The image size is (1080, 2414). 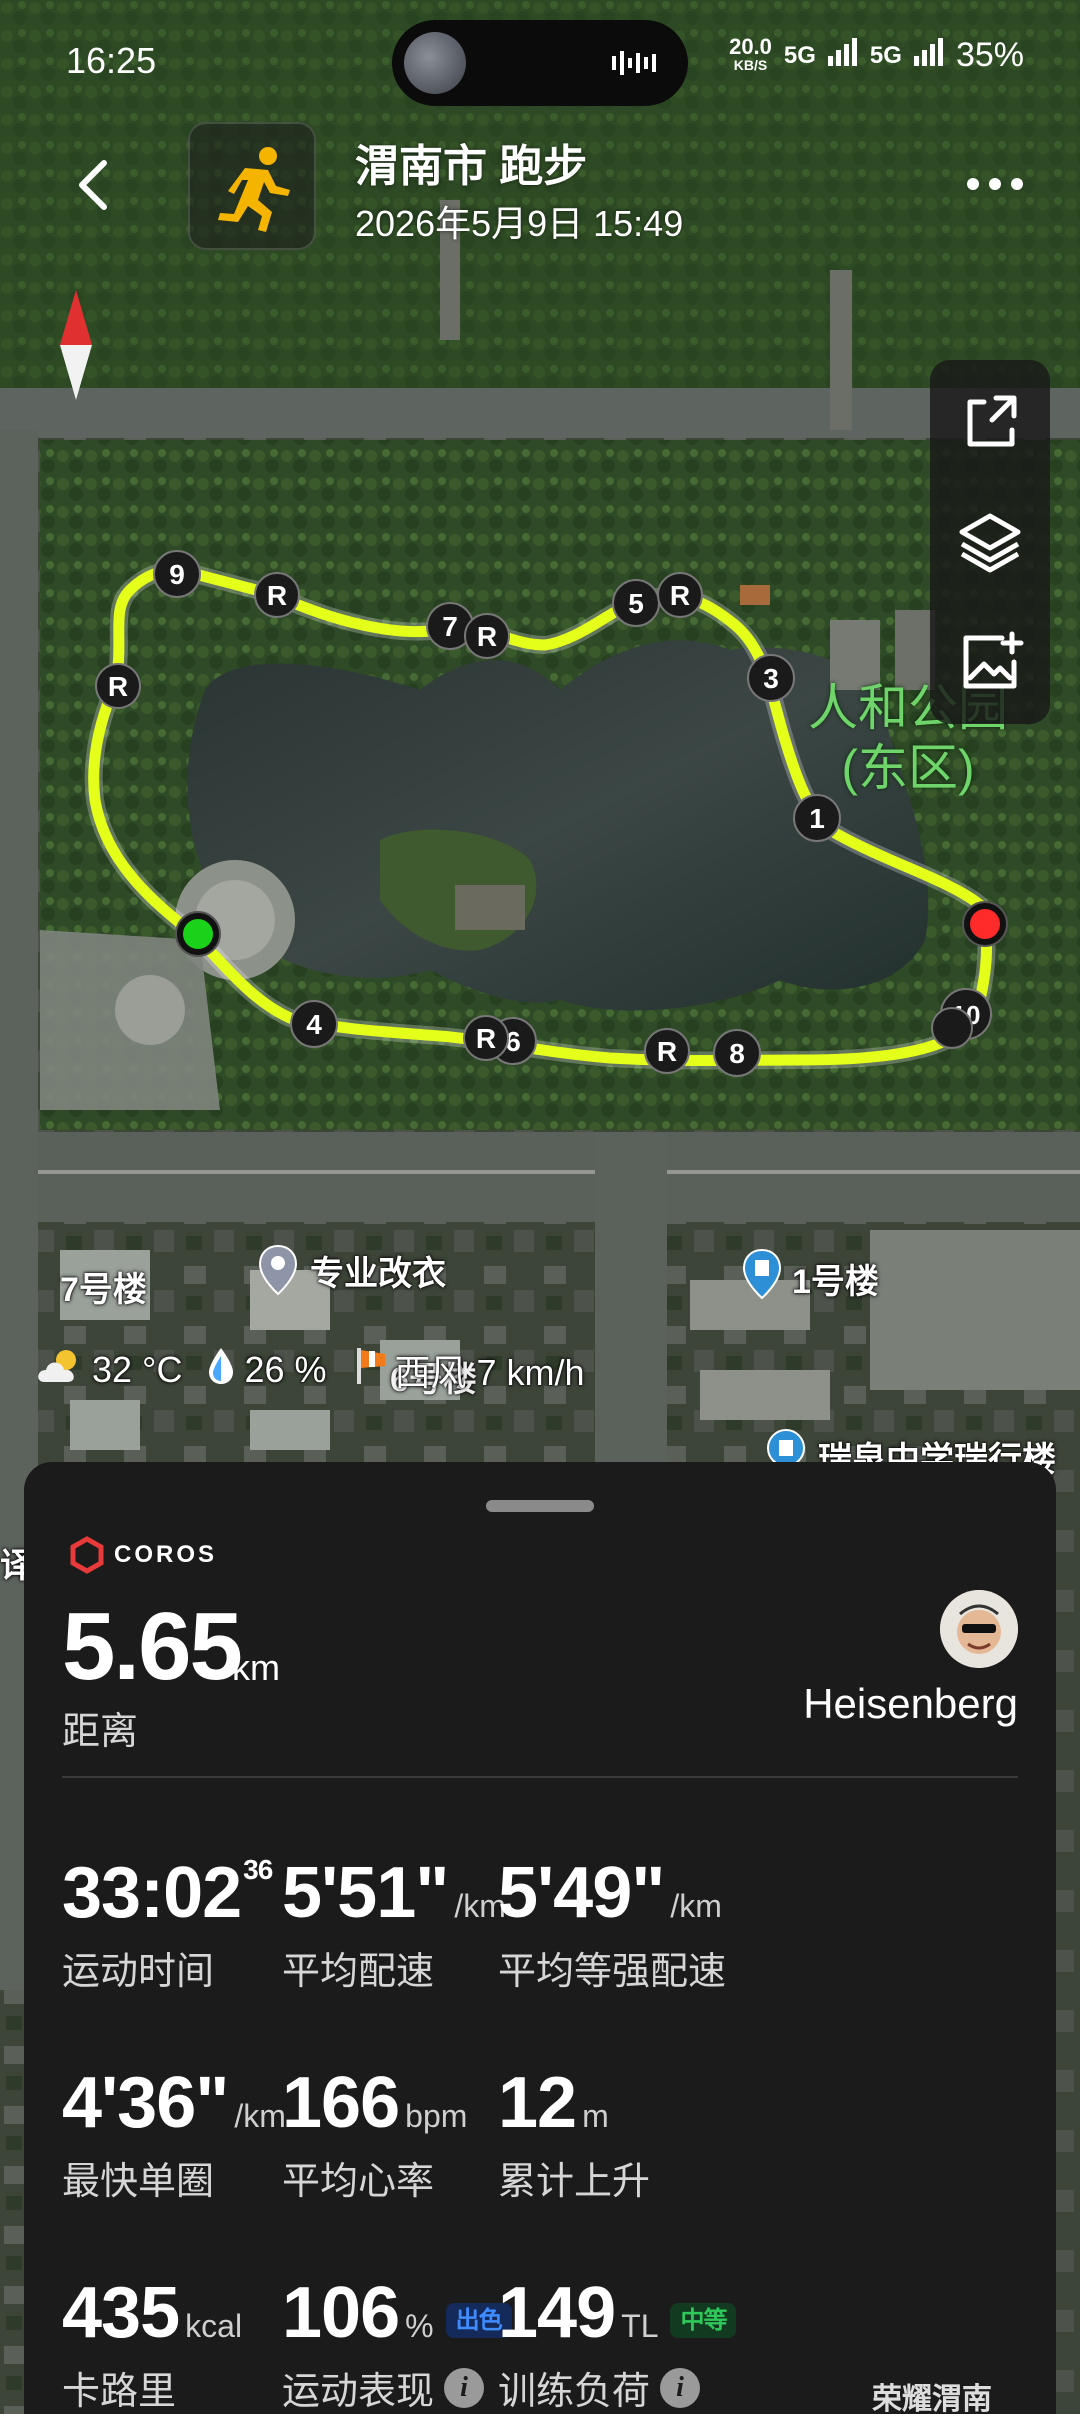 I want to click on park-label-line2: (东区), so click(x=908, y=768).